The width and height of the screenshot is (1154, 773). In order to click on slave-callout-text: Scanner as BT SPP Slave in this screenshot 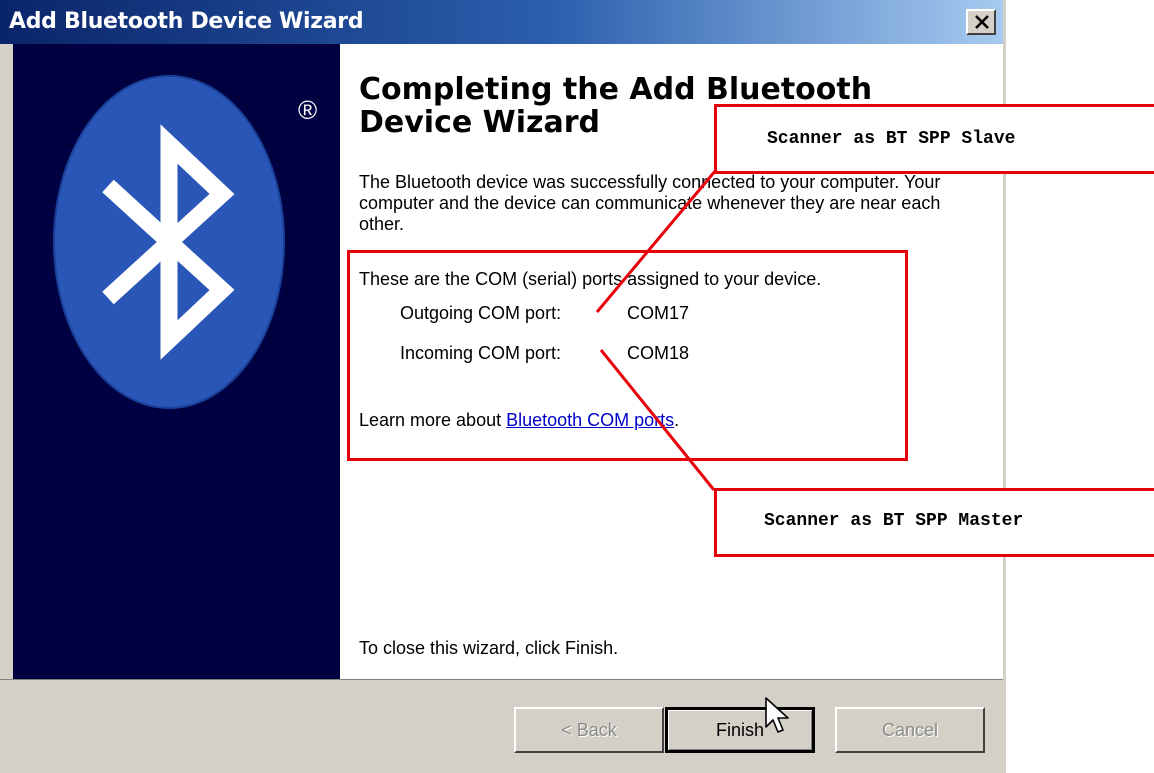, I will do `click(891, 139)`.